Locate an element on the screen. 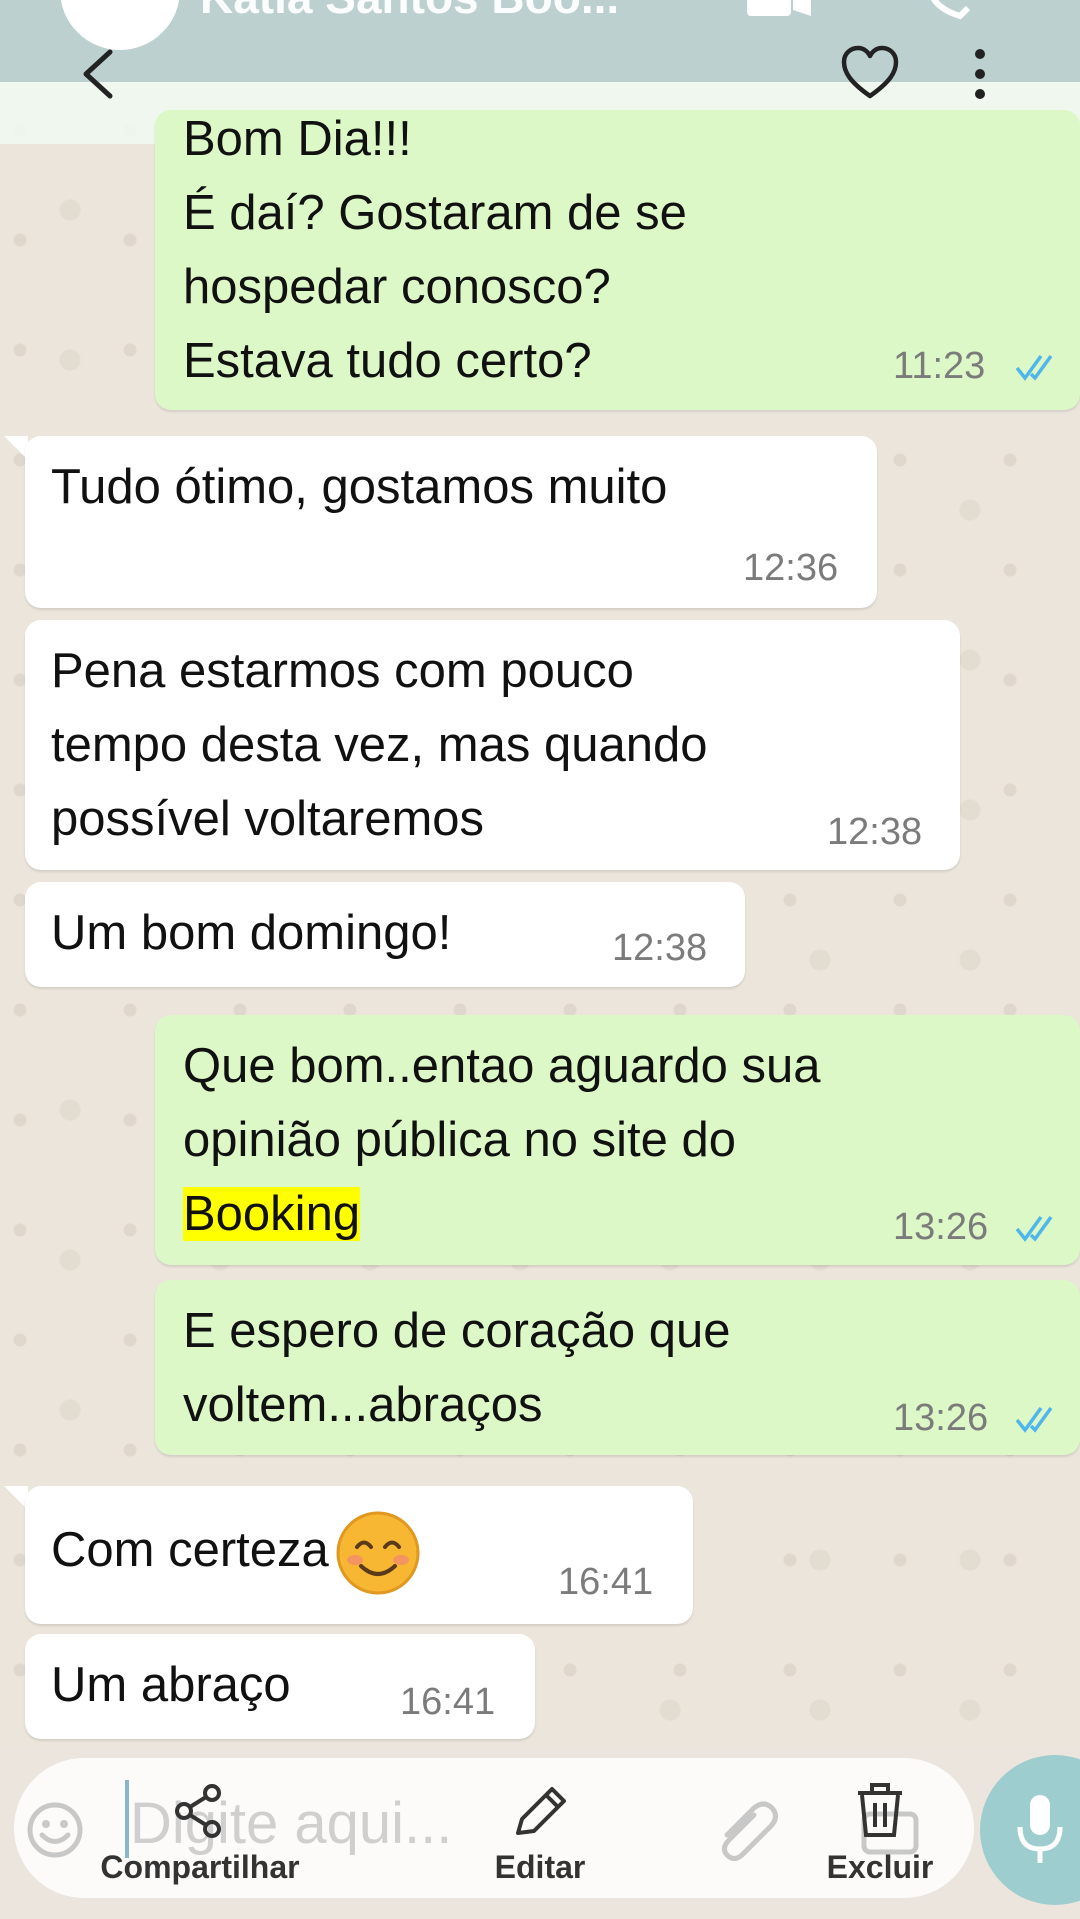 This screenshot has height=1919, width=1080. pencil-icon is located at coordinates (541, 1811).